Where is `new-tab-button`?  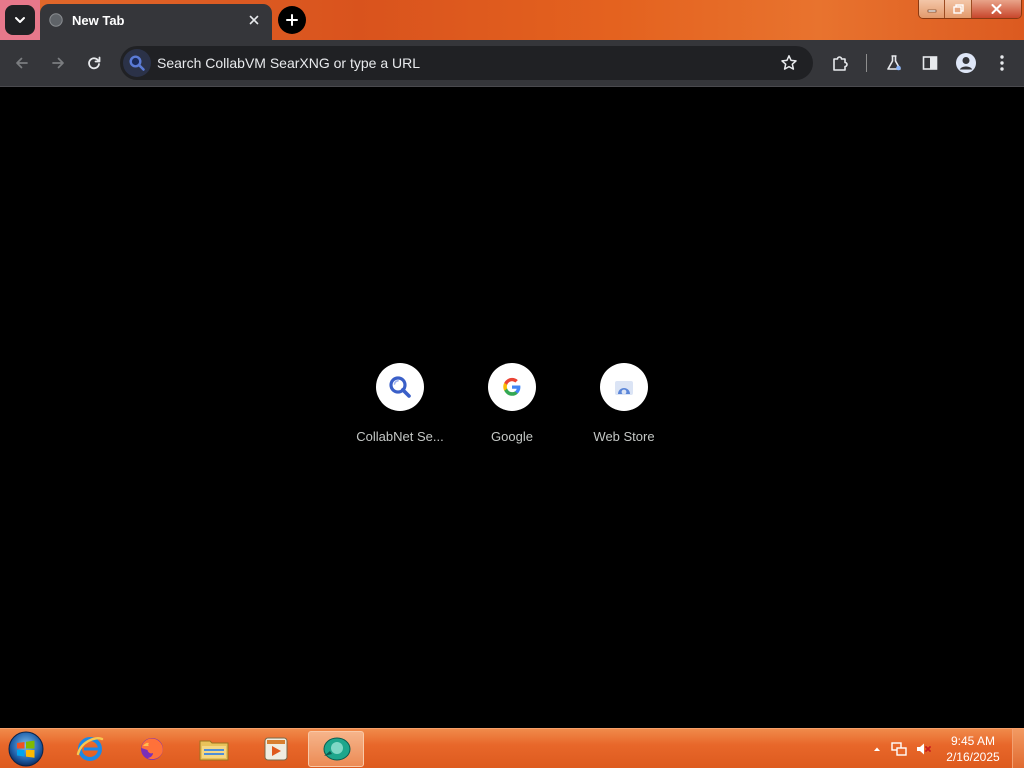 new-tab-button is located at coordinates (292, 20).